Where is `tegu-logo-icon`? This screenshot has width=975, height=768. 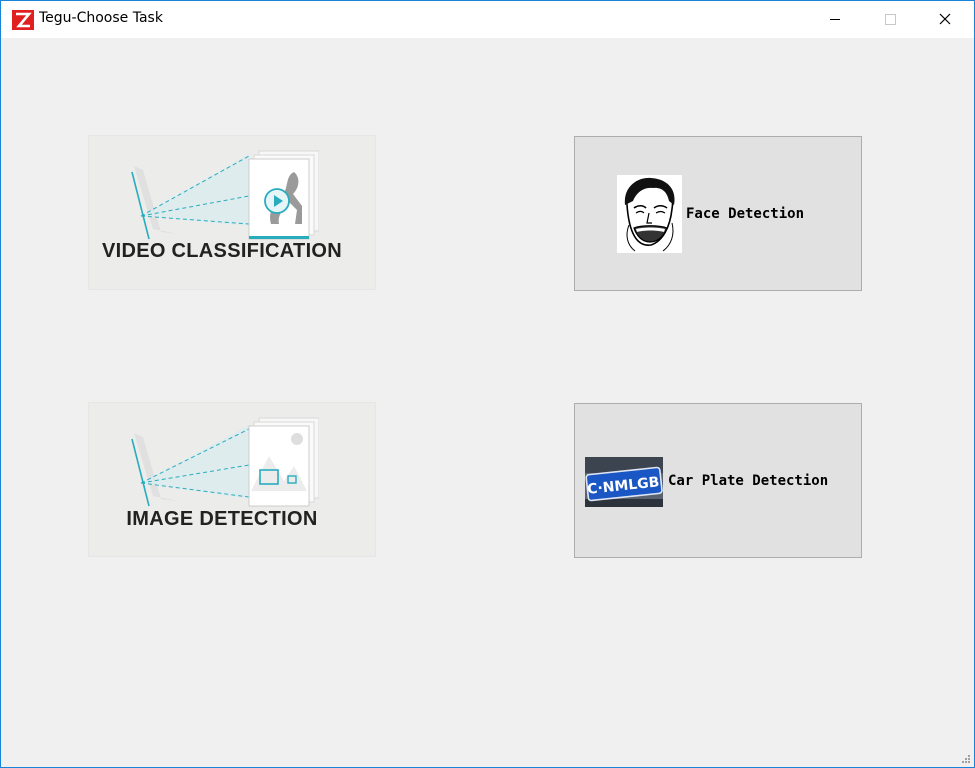
tegu-logo-icon is located at coordinates (23, 20).